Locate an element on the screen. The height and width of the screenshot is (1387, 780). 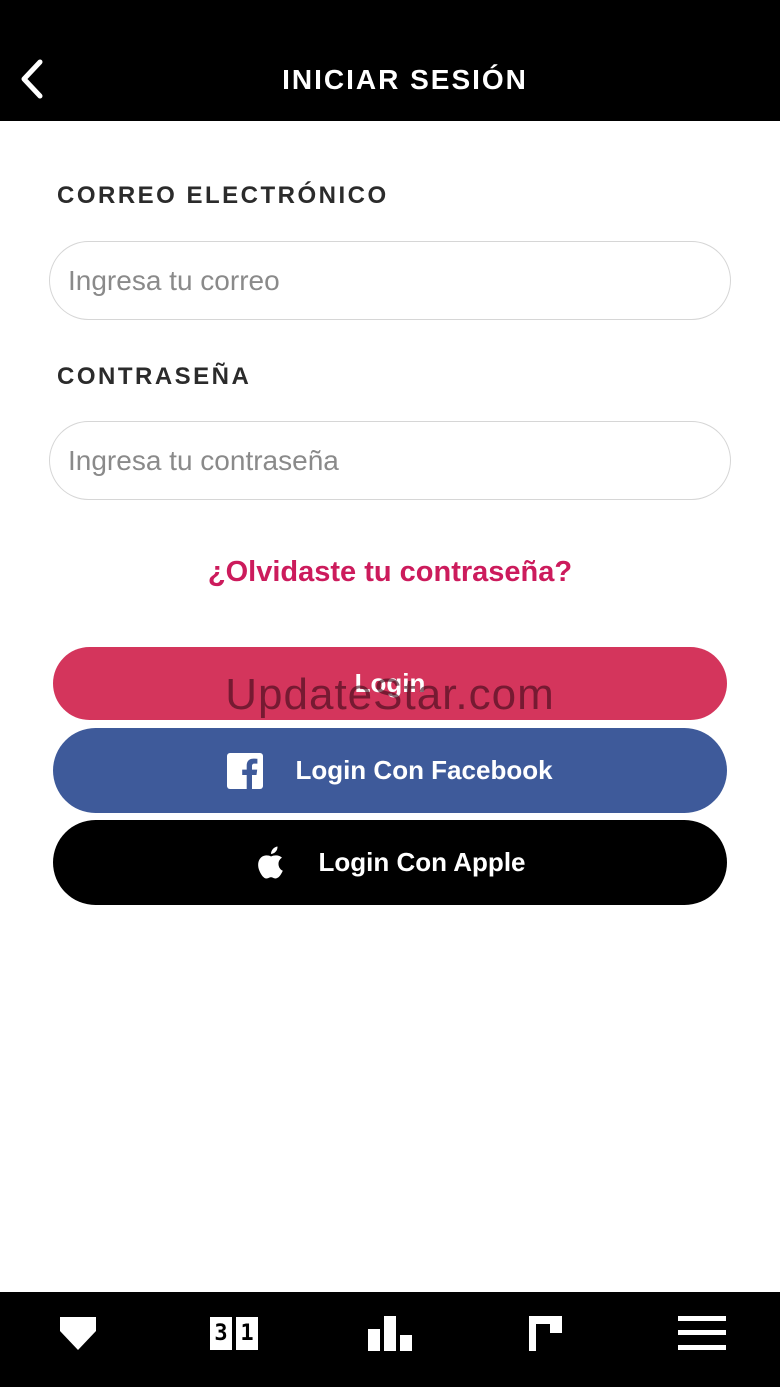
nav-item-menu is located at coordinates (702, 1333).